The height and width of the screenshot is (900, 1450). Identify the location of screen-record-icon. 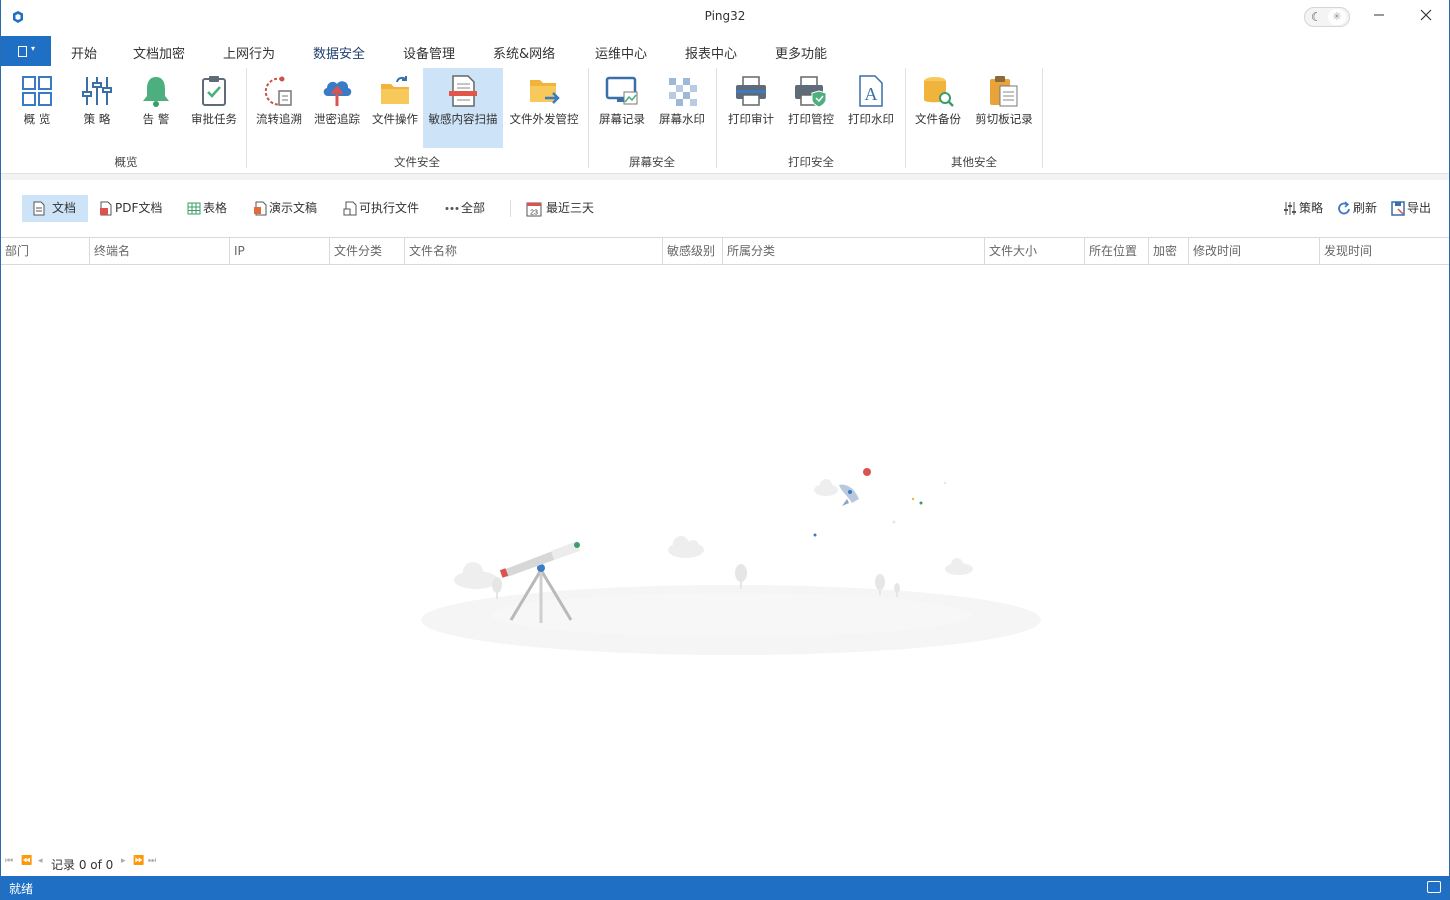
(621, 90).